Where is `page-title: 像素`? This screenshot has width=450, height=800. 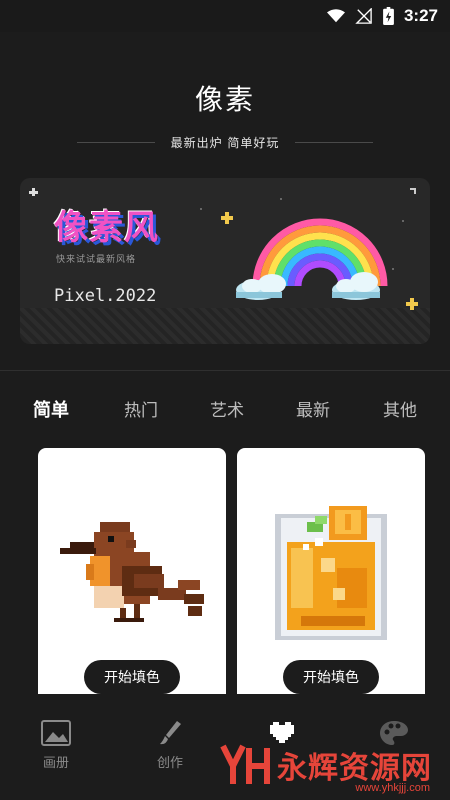 page-title: 像素 is located at coordinates (224, 99).